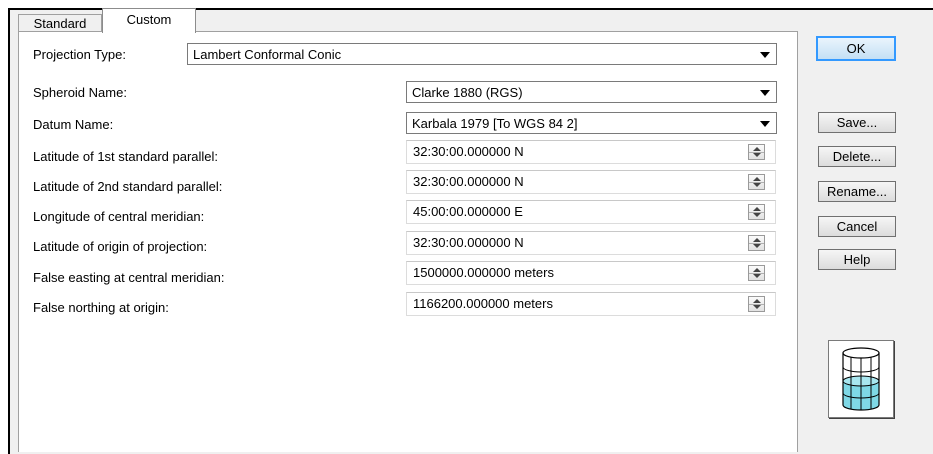 The height and width of the screenshot is (454, 933). Describe the element at coordinates (120, 246) in the screenshot. I see `param-label: Latitude of origin of projection:` at that location.